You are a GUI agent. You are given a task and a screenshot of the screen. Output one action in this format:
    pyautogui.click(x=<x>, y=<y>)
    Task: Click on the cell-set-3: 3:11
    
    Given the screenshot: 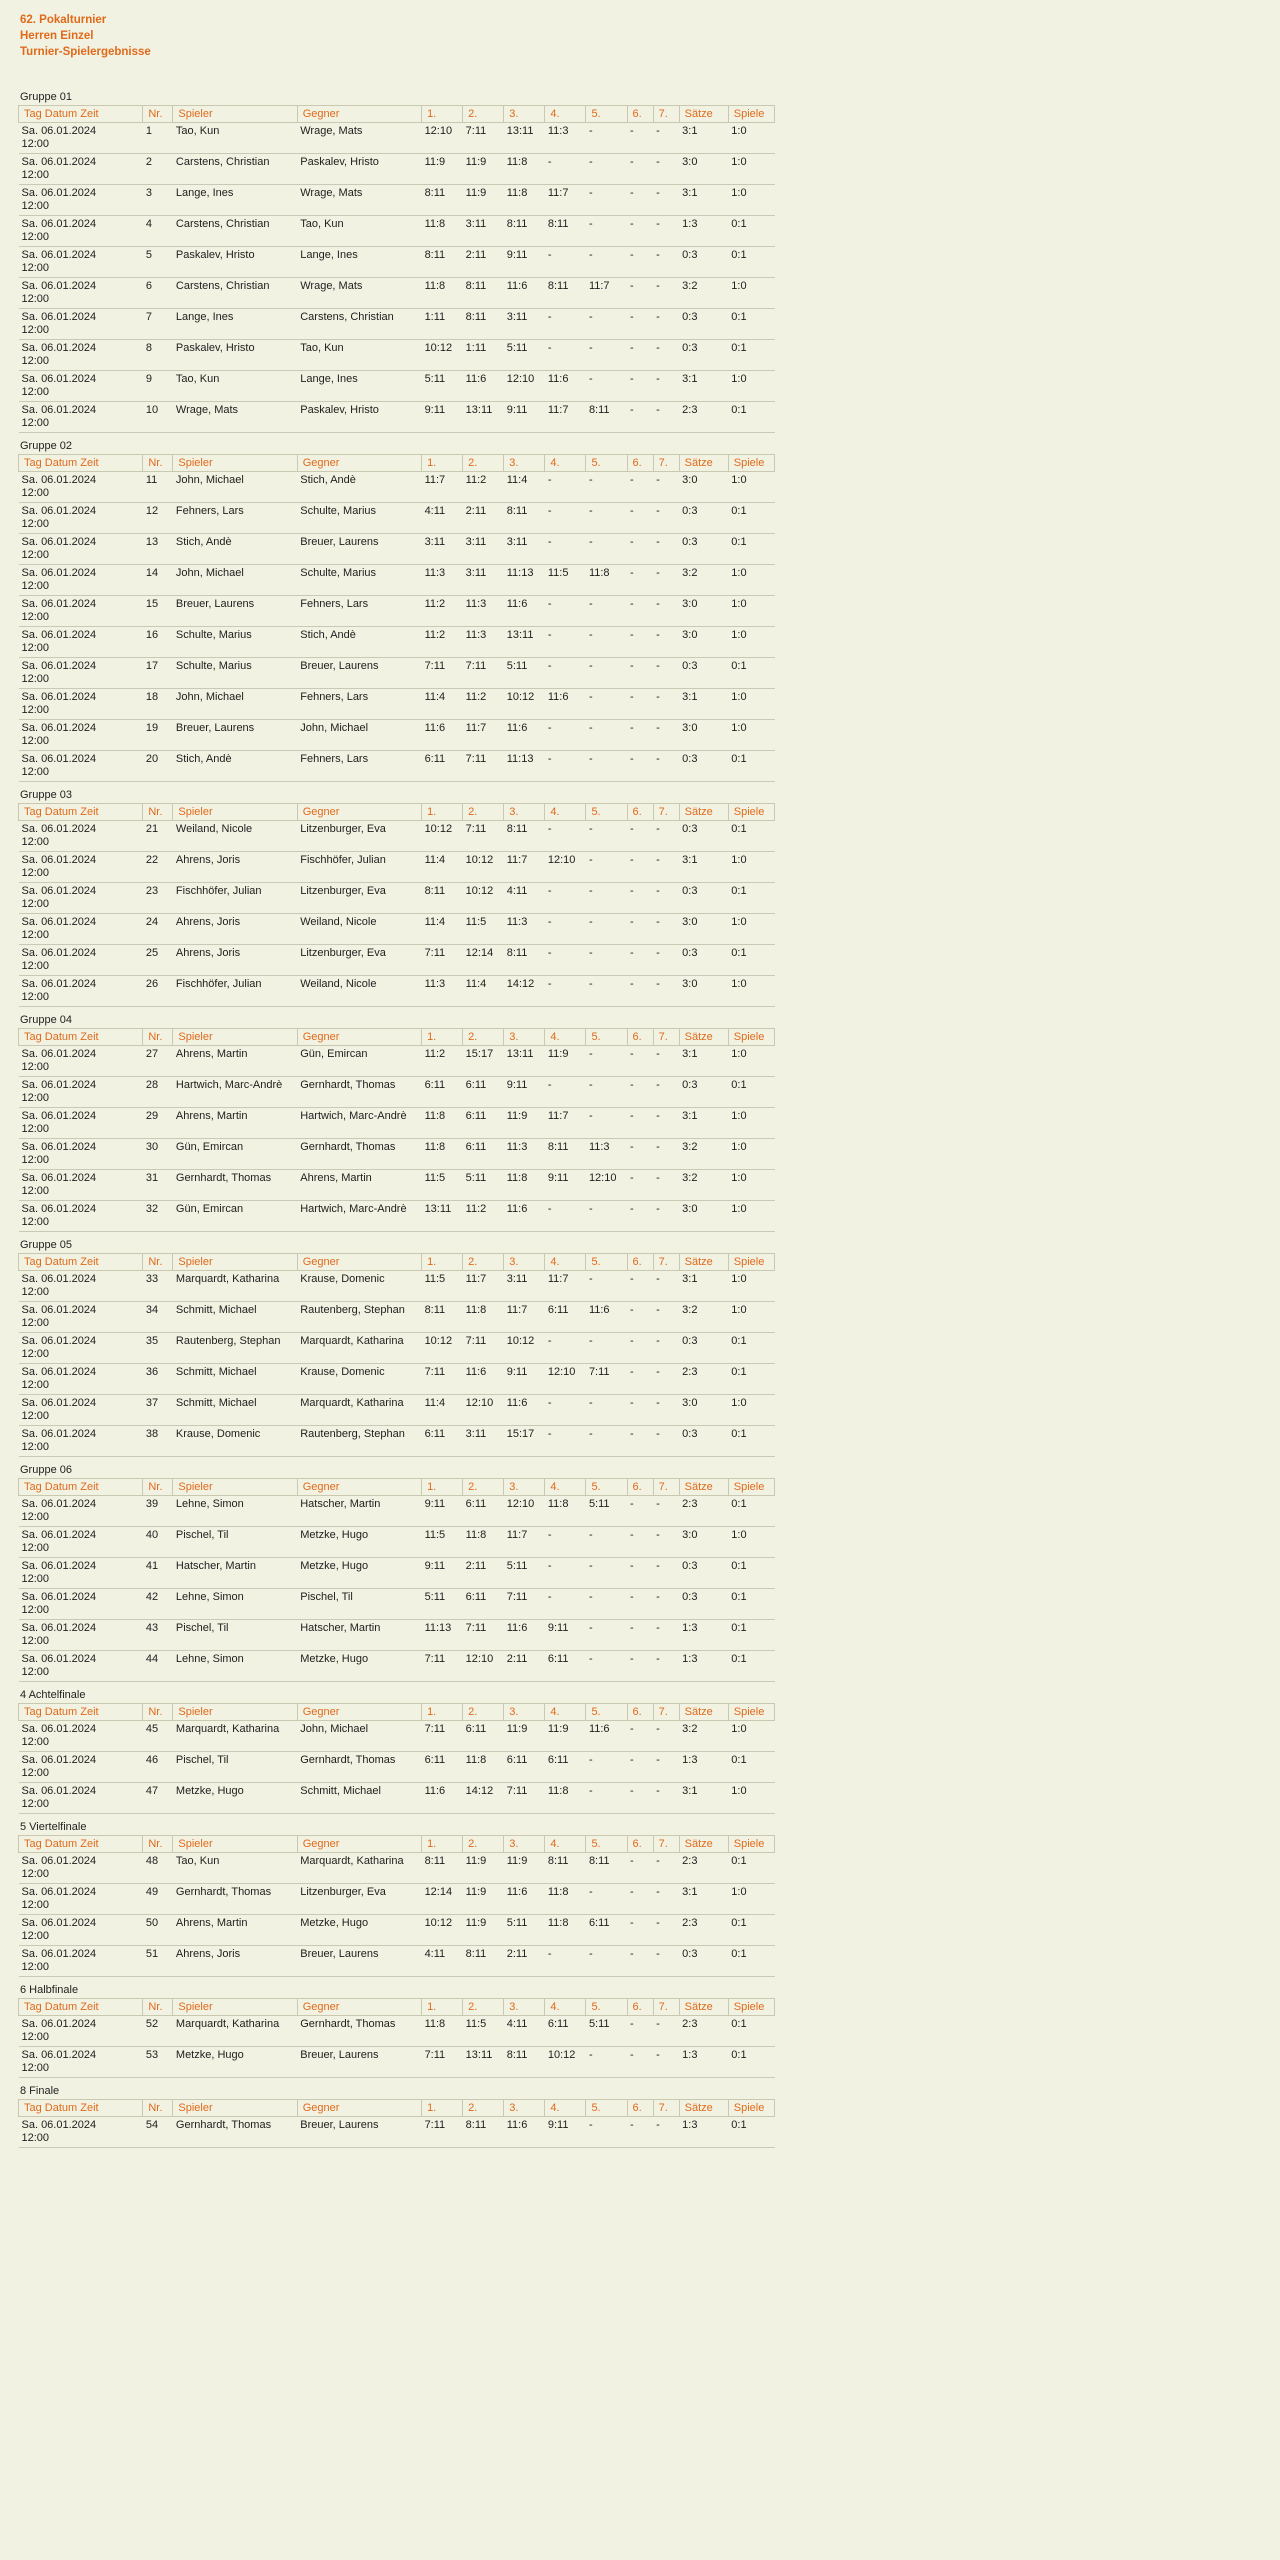 What is the action you would take?
    pyautogui.click(x=524, y=1286)
    